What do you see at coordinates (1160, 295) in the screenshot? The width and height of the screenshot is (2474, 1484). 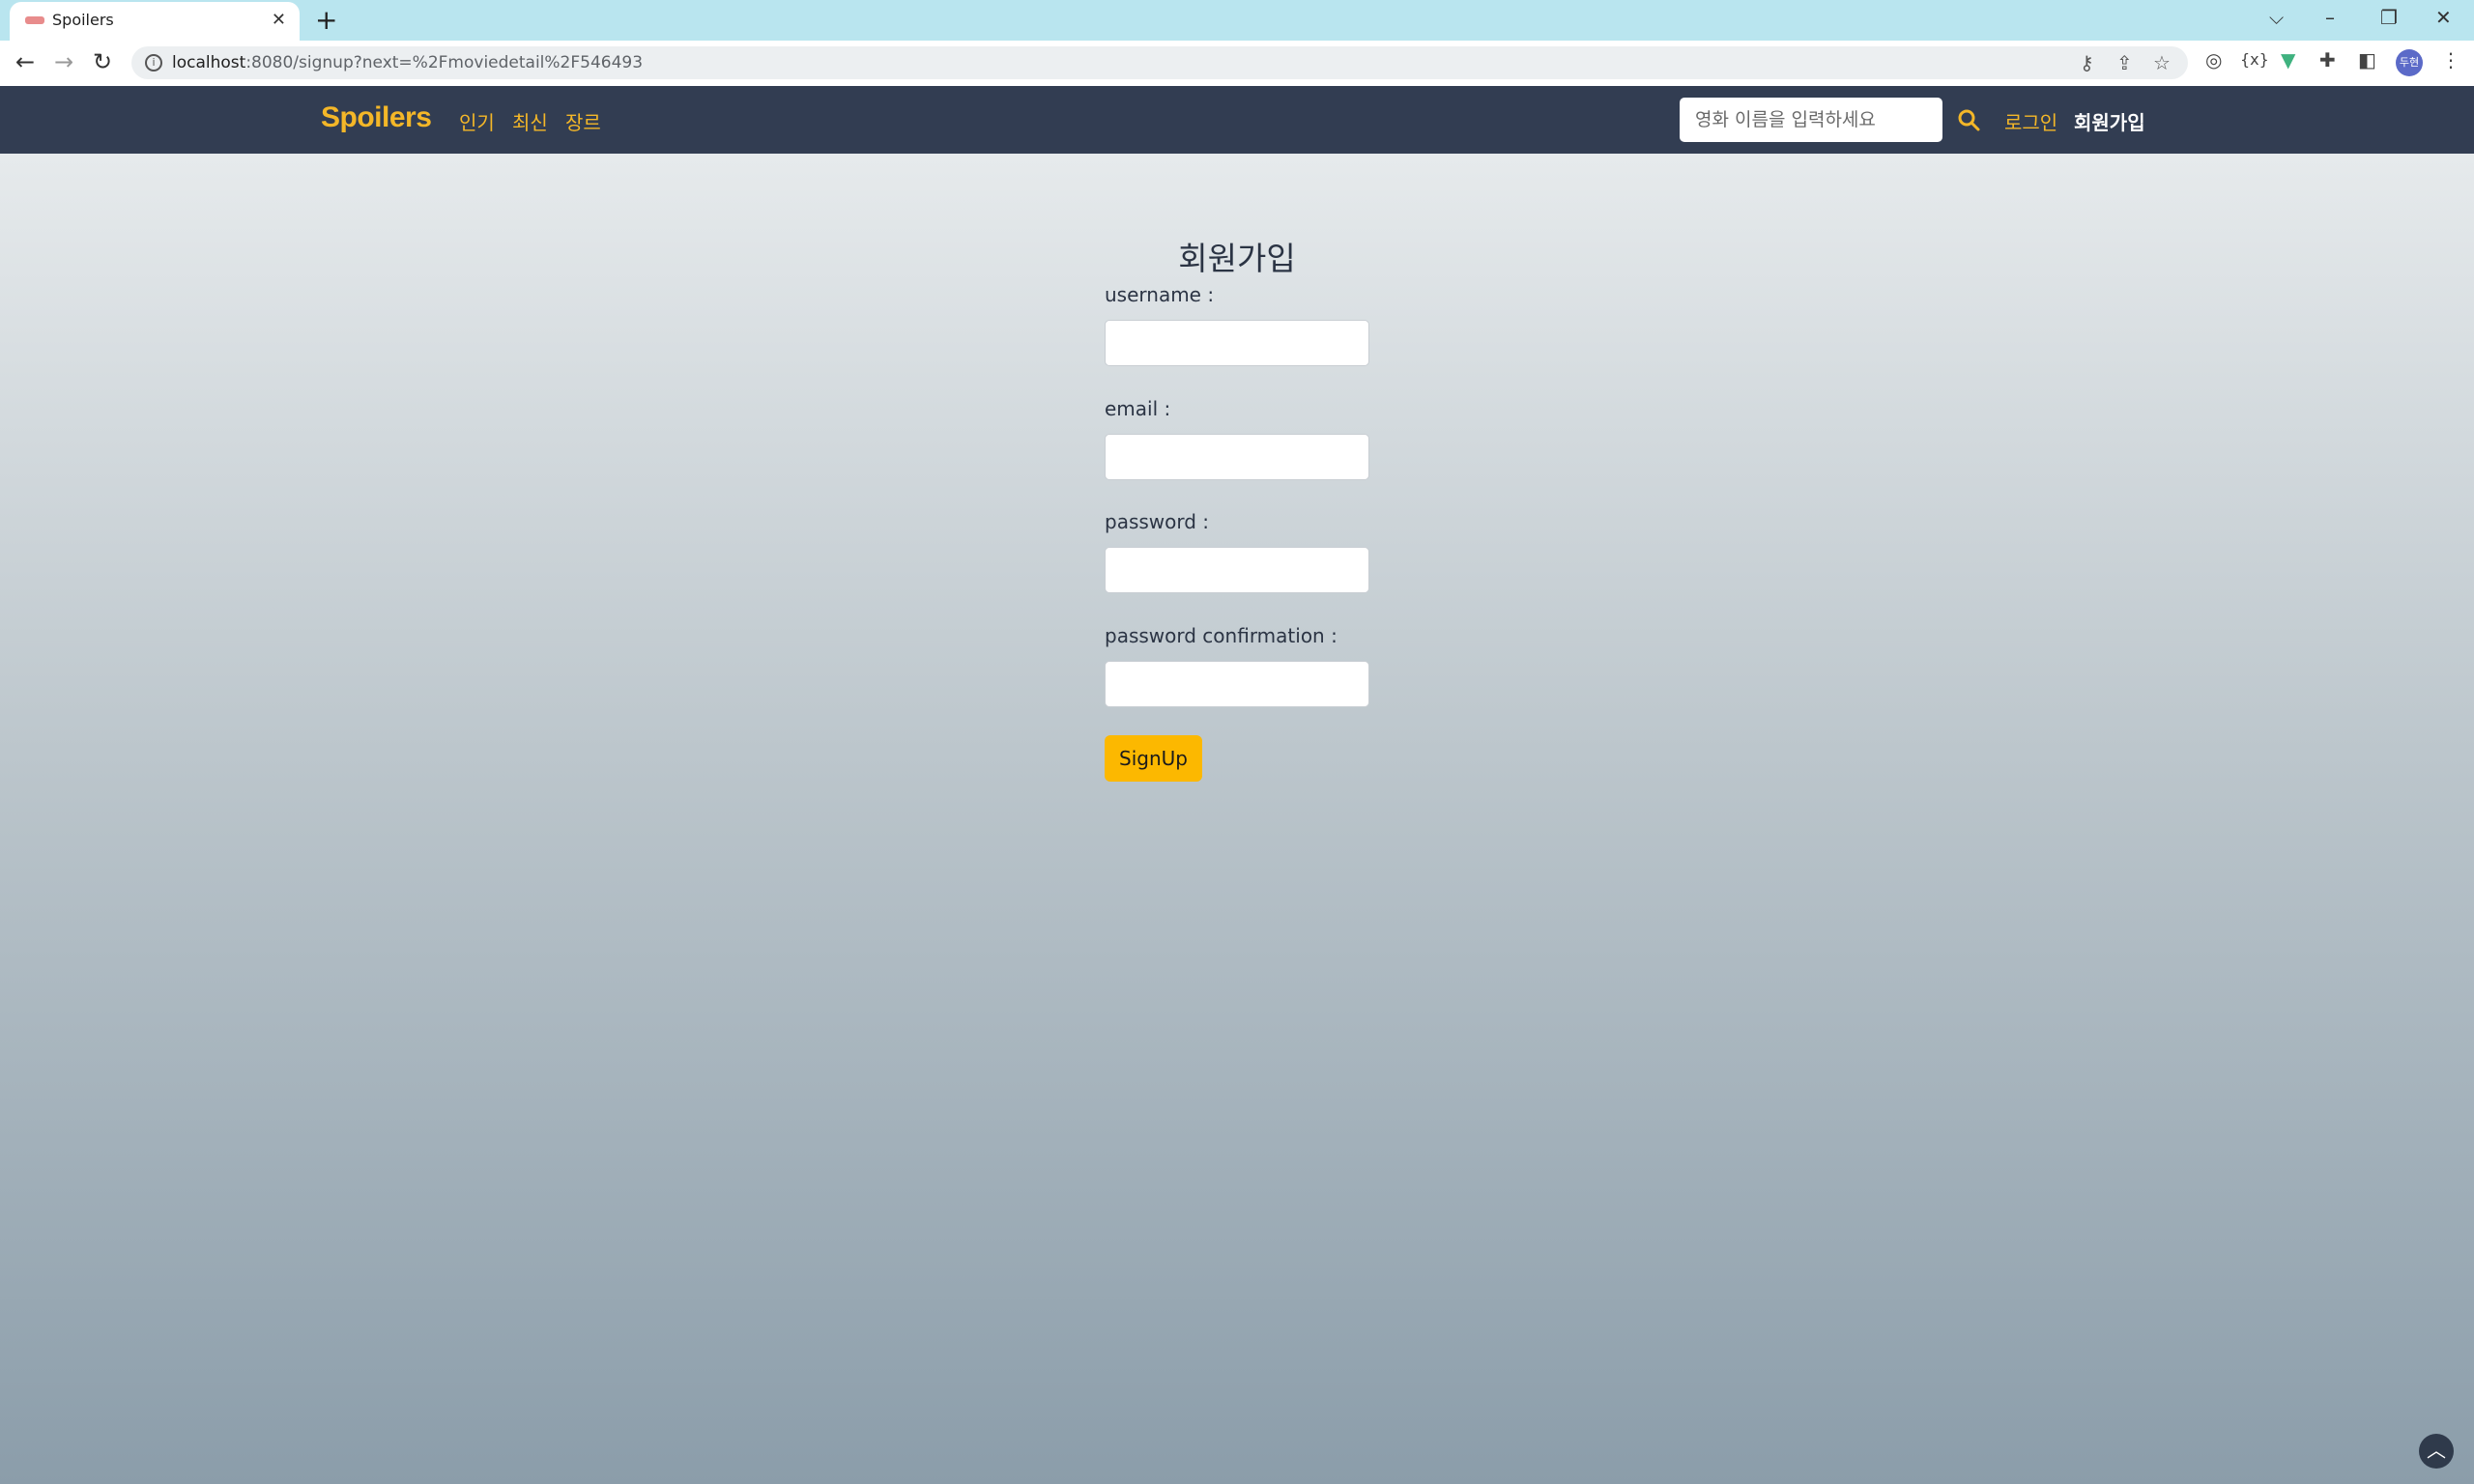 I see `username-label: username :` at bounding box center [1160, 295].